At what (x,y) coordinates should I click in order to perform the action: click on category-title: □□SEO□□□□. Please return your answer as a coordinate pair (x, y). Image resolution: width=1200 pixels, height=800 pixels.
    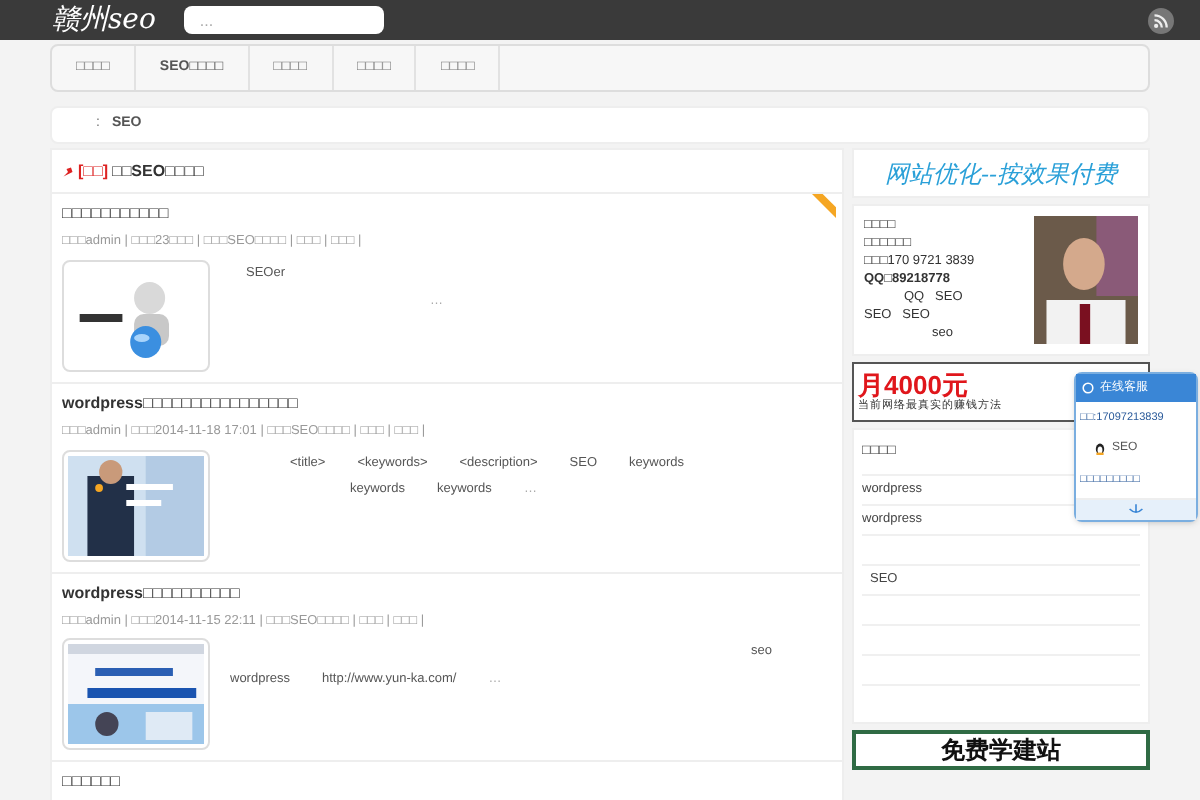
    Looking at the image, I should click on (158, 171).